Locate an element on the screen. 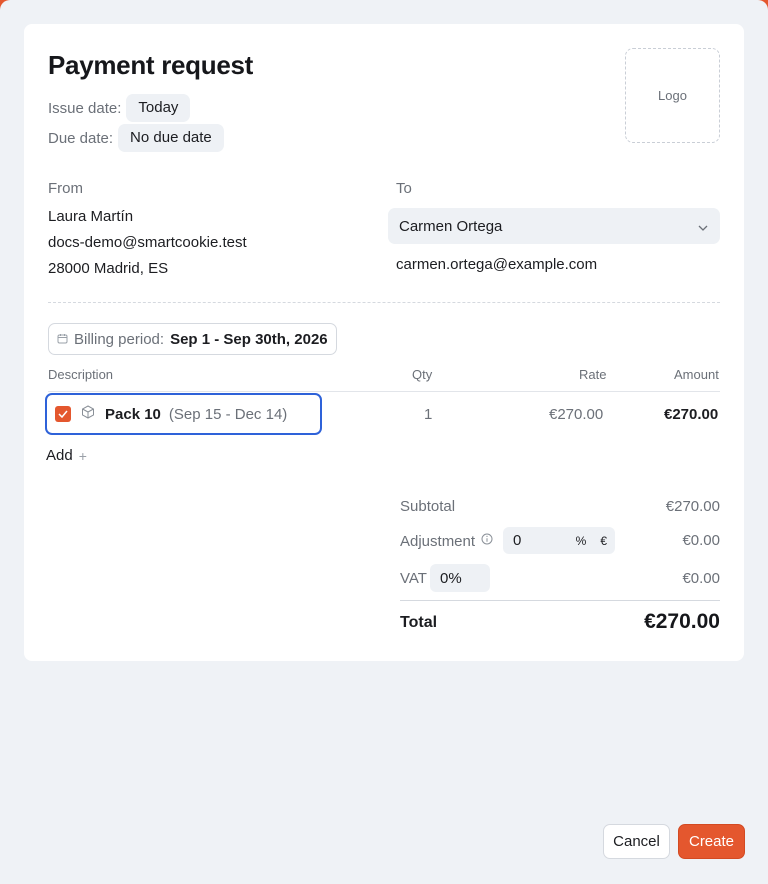 The width and height of the screenshot is (768, 884). adjustment-label: Adjustment is located at coordinates (438, 541).